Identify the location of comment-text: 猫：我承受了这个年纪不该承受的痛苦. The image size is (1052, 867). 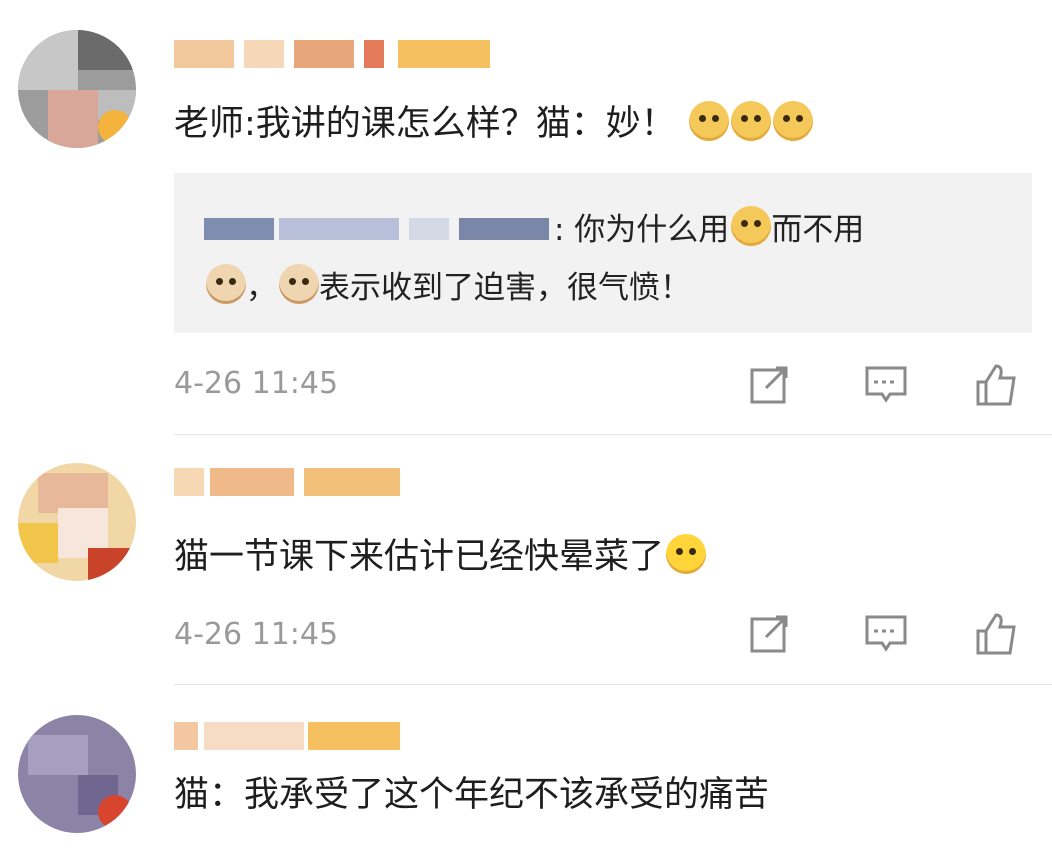
(471, 795).